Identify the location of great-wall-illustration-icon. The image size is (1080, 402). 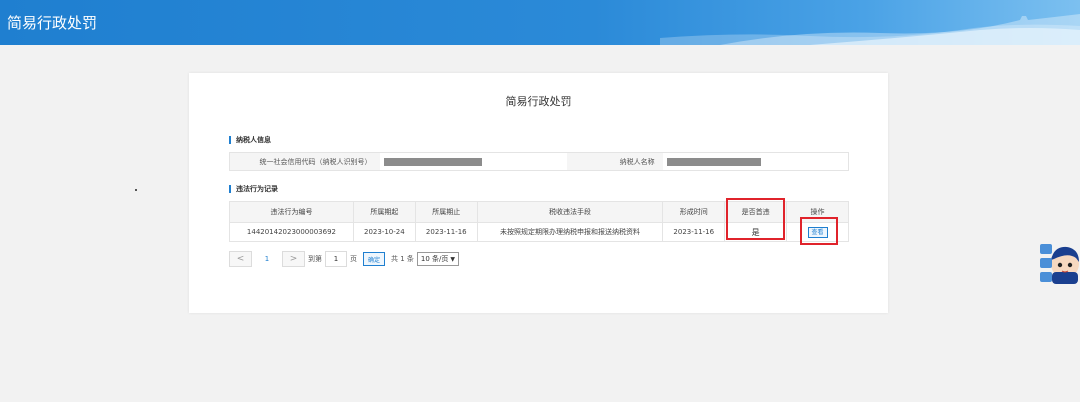
(870, 29).